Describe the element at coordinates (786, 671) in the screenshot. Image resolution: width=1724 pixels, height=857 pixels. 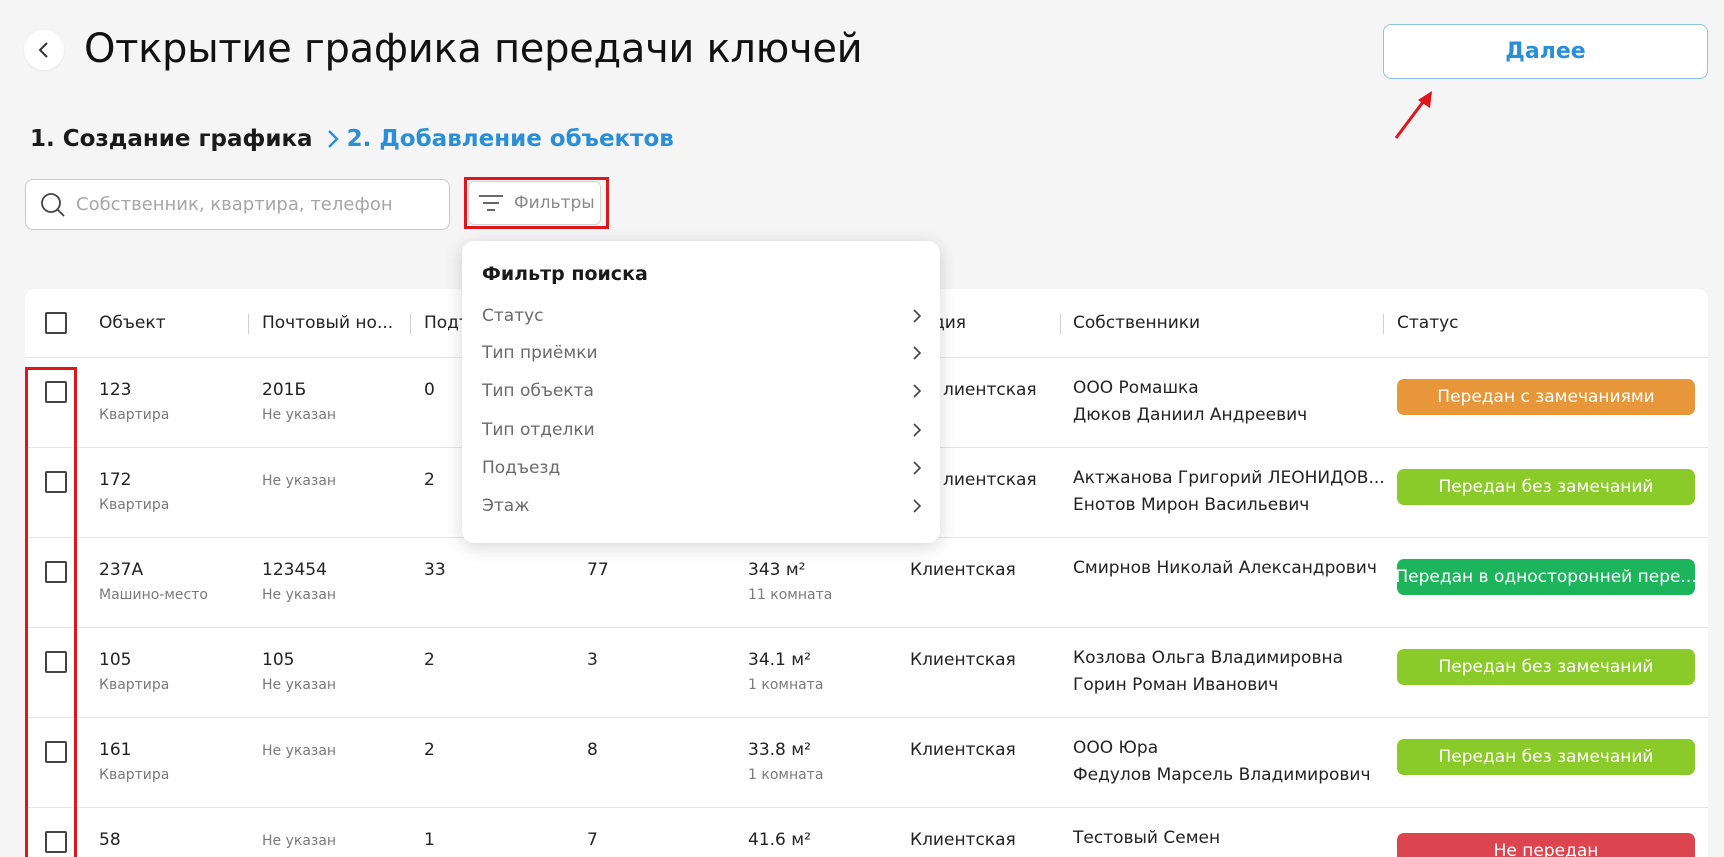
I see `area-cell: 34.1 м² 1 комната` at that location.